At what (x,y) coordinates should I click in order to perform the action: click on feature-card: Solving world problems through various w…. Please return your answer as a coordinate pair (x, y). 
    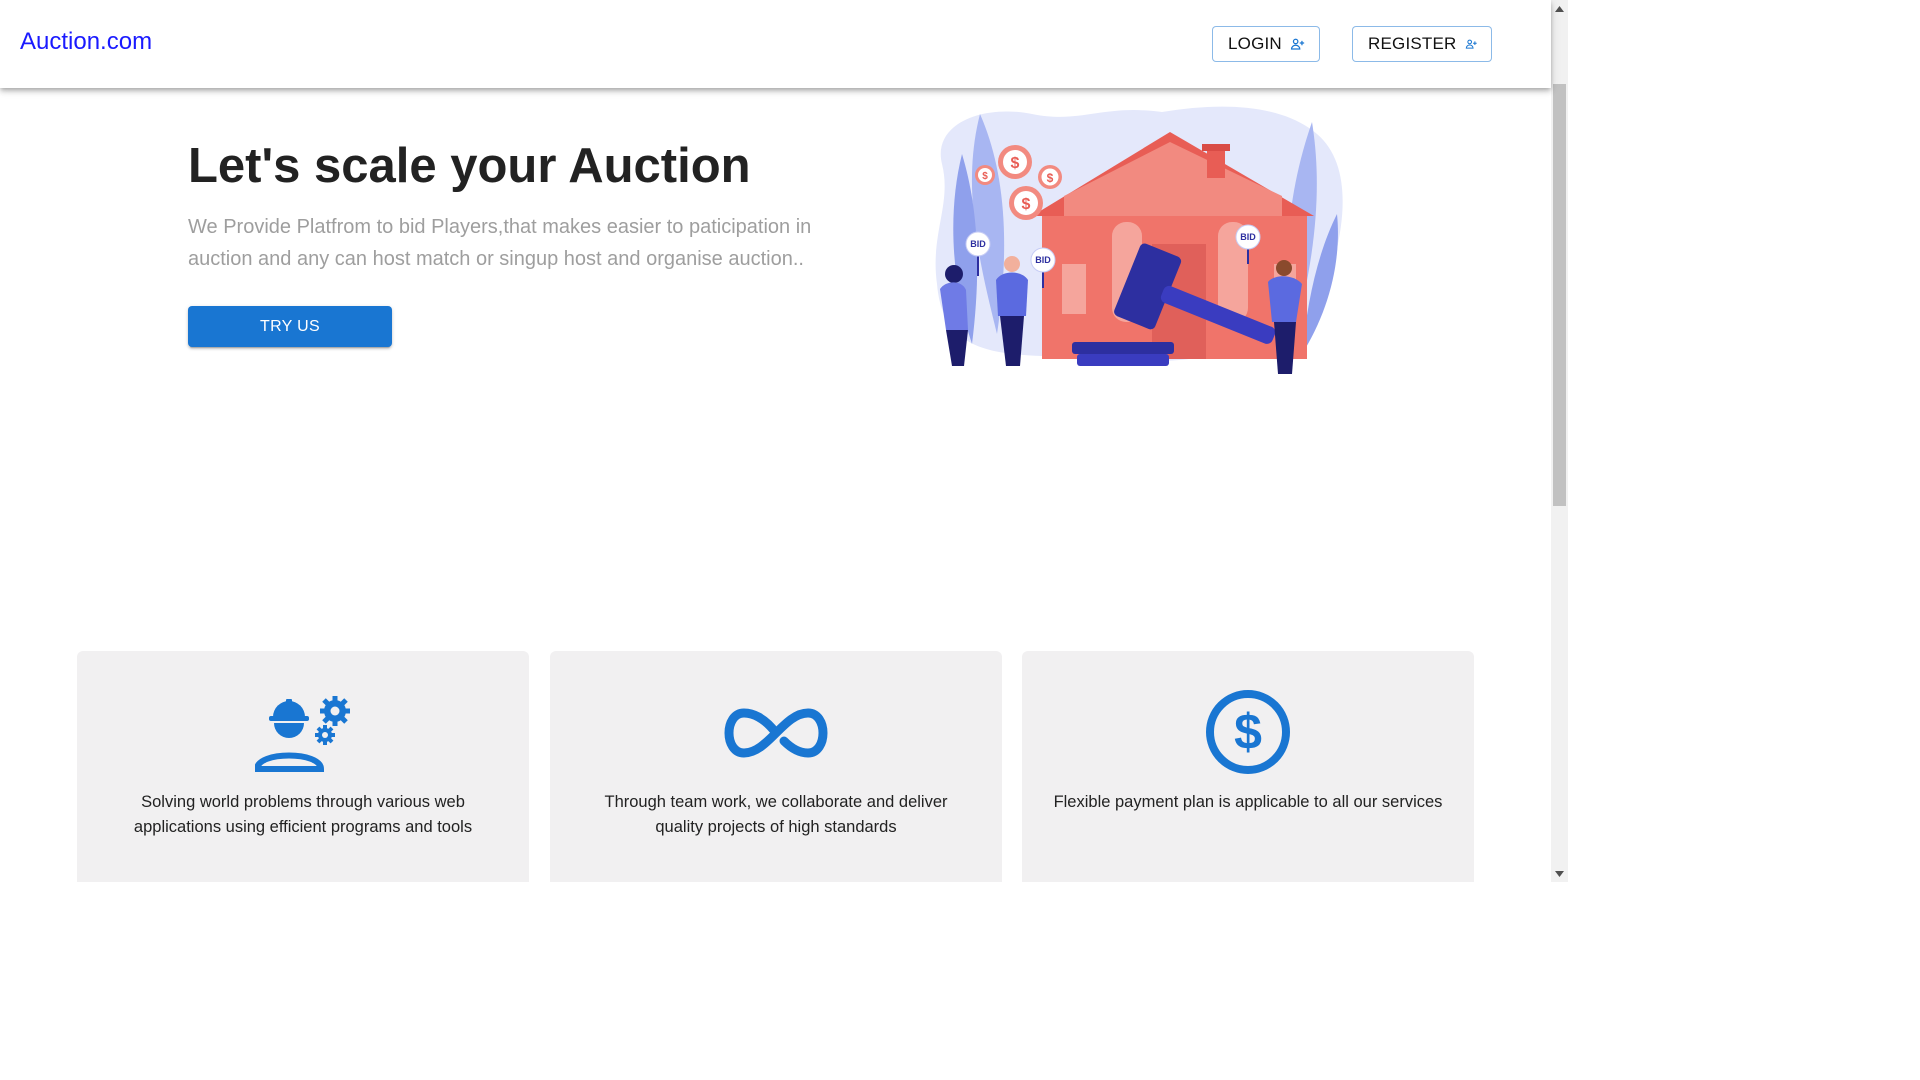
    Looking at the image, I should click on (303, 766).